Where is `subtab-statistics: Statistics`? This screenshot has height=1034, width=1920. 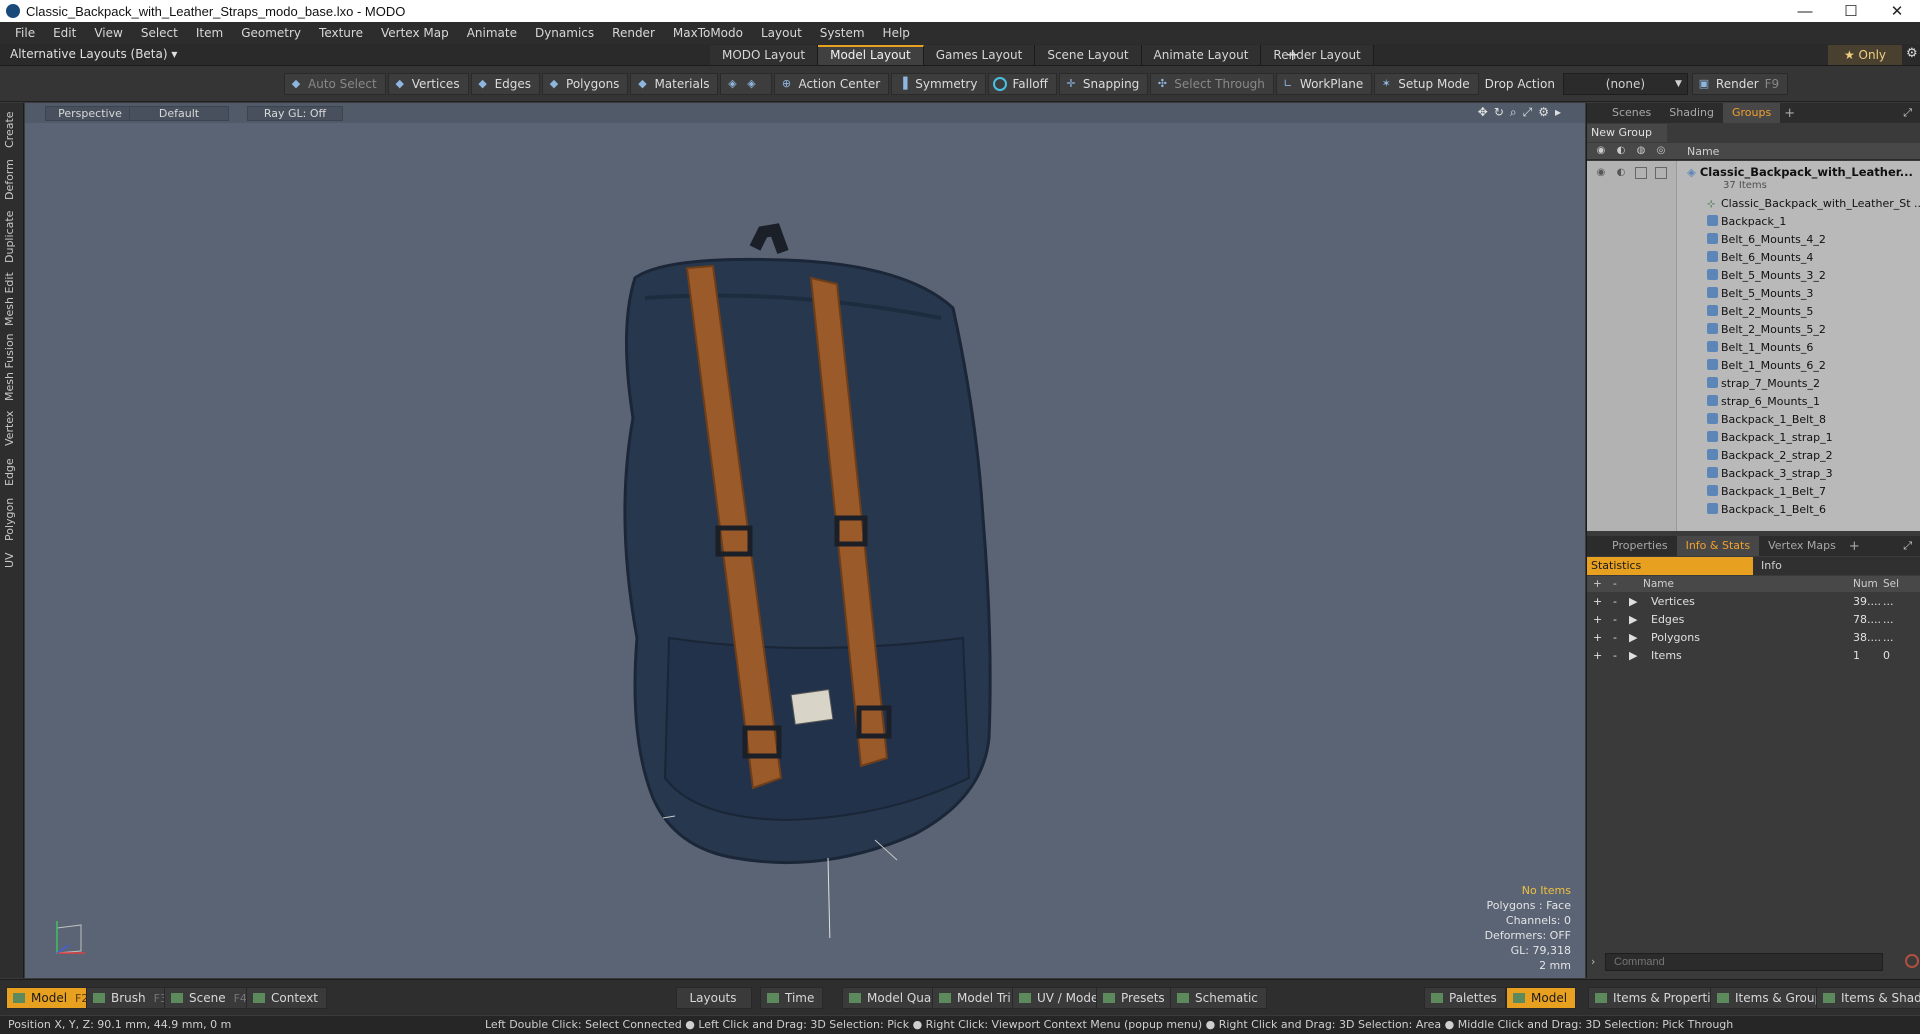 subtab-statistics: Statistics is located at coordinates (1670, 566).